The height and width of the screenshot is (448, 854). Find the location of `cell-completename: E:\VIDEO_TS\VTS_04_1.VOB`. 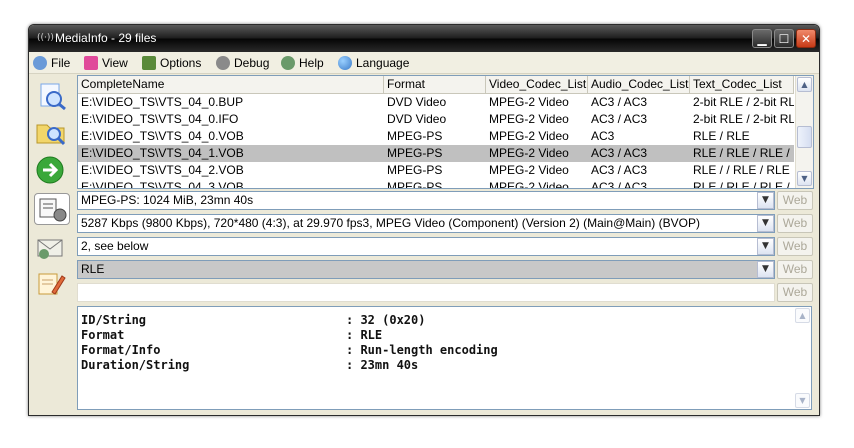

cell-completename: E:\VIDEO_TS\VTS_04_1.VOB is located at coordinates (162, 153).